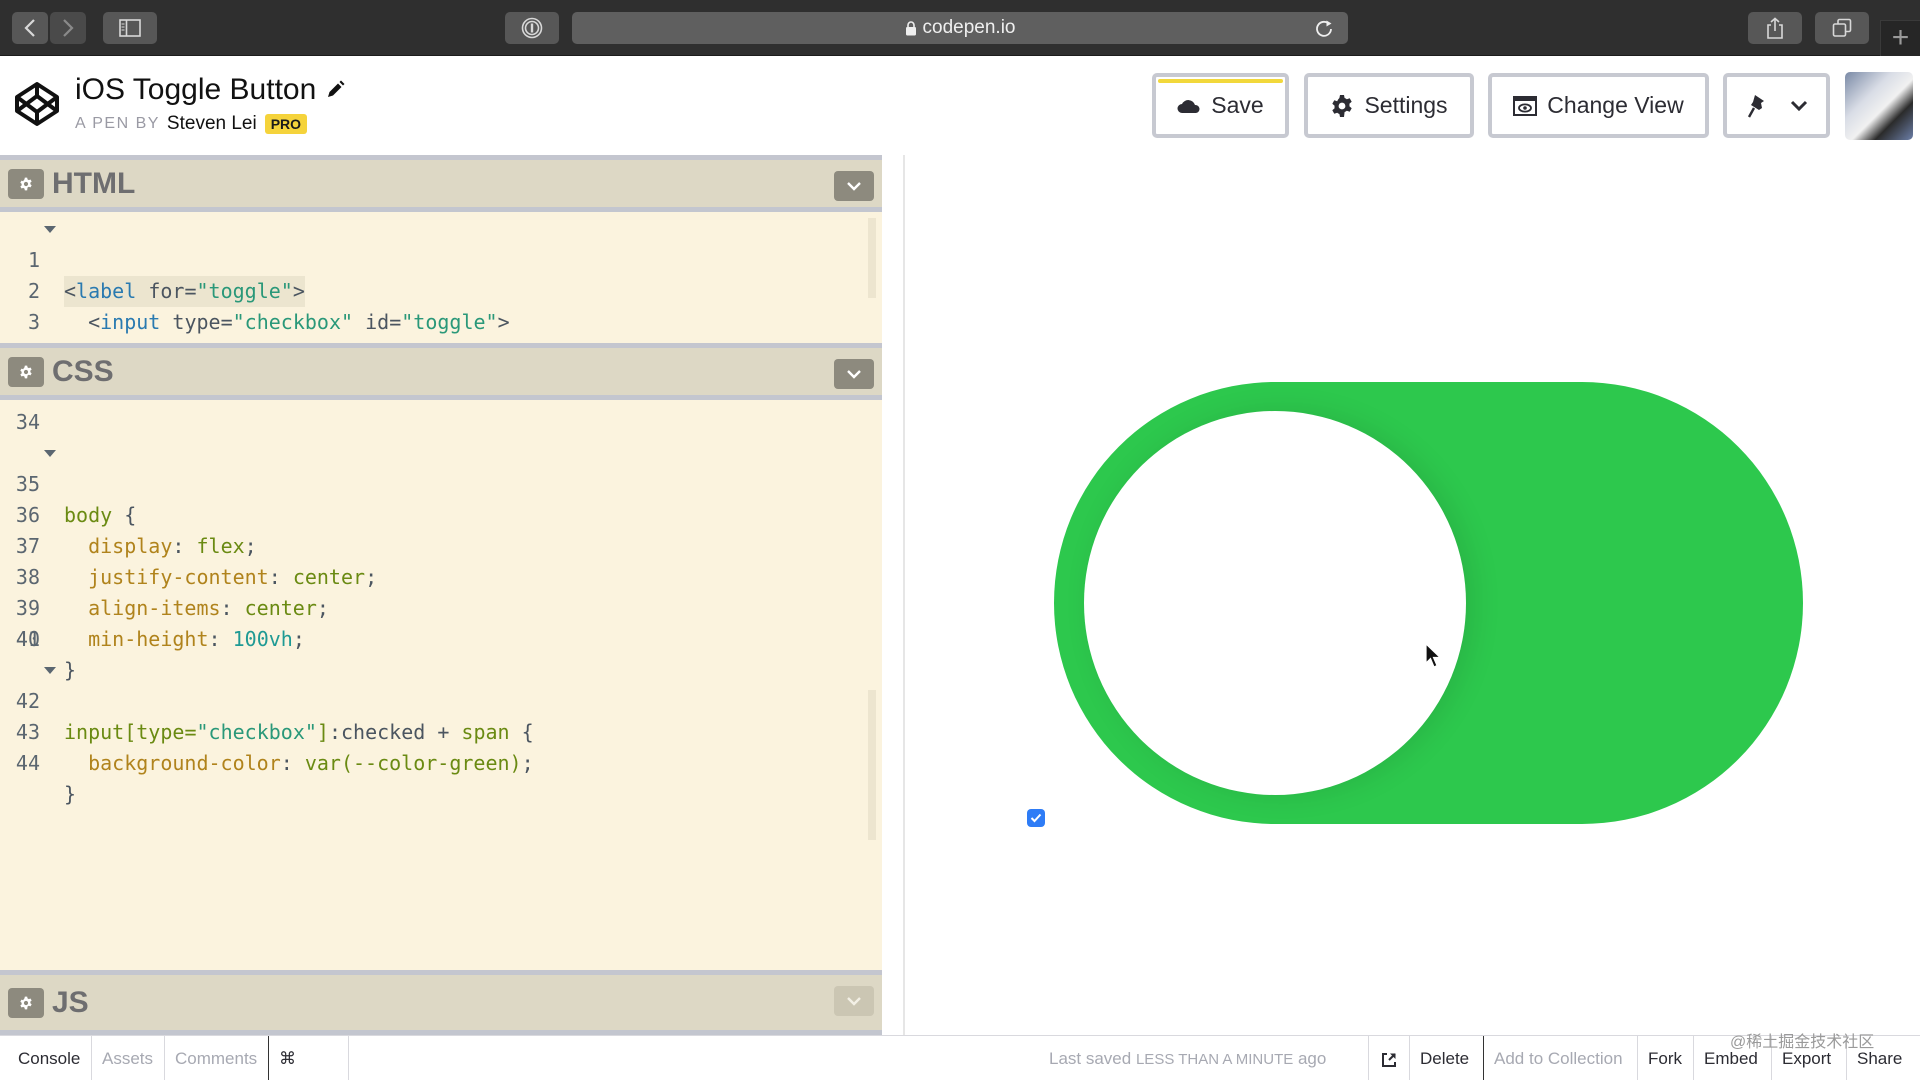 The height and width of the screenshot is (1080, 1920). I want to click on css-settings-button, so click(26, 371).